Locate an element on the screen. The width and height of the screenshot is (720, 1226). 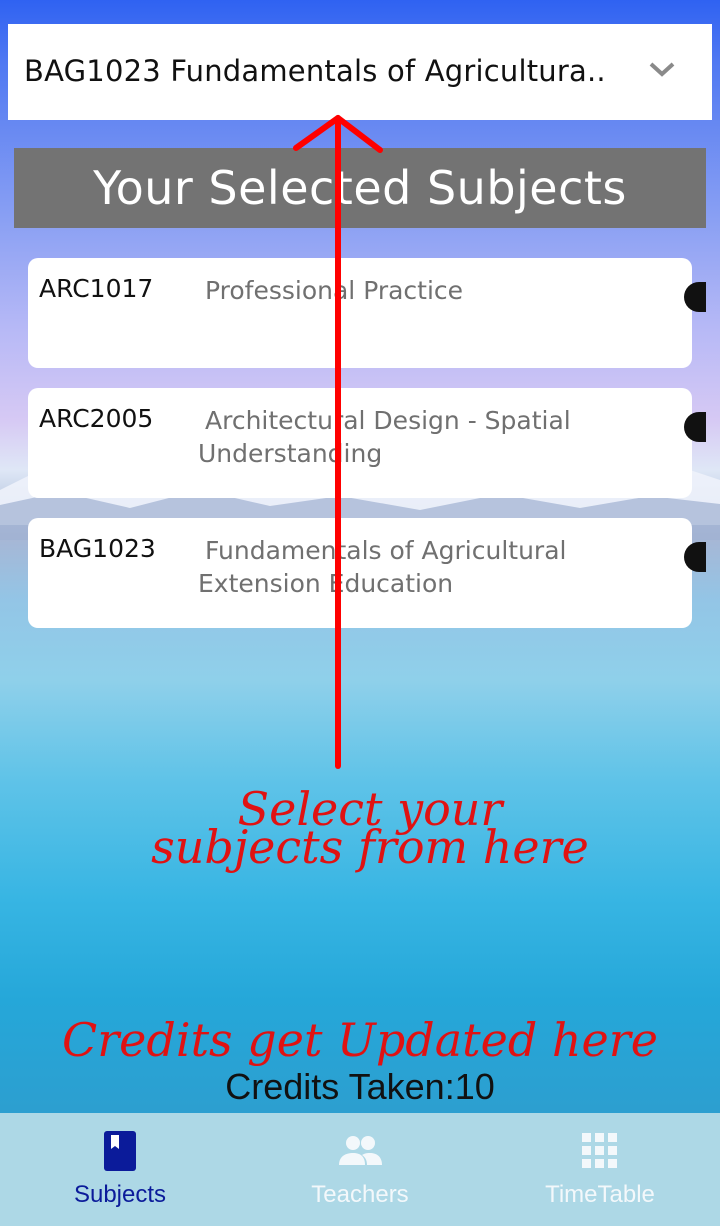
subject-code: ARC1017 is located at coordinates (96, 288).